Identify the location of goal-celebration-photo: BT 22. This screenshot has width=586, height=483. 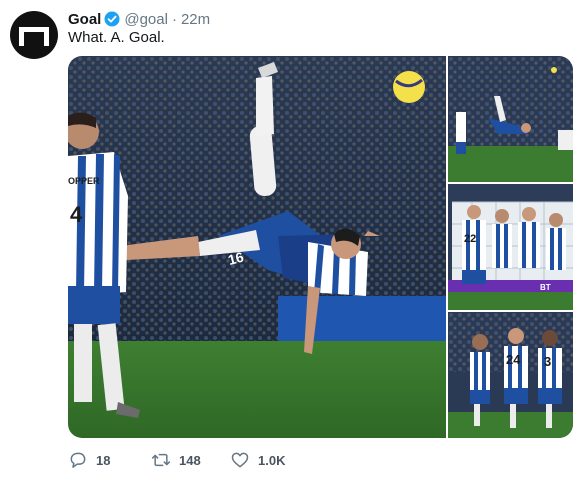
(510, 247).